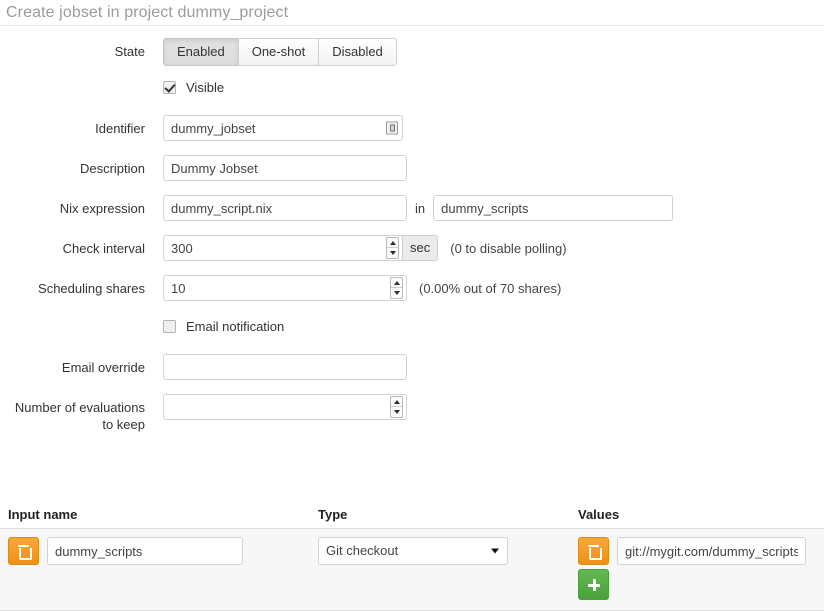  I want to click on email-notification-control: Email notification, so click(214, 326).